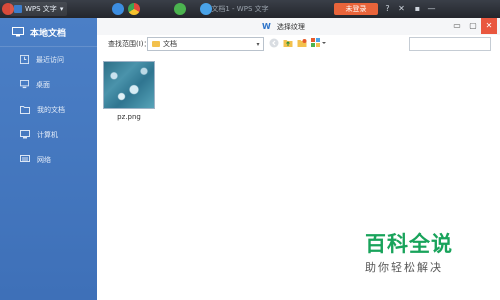 The width and height of the screenshot is (500, 300). Describe the element at coordinates (180, 9) in the screenshot. I see `taskbar-icon-green` at that location.